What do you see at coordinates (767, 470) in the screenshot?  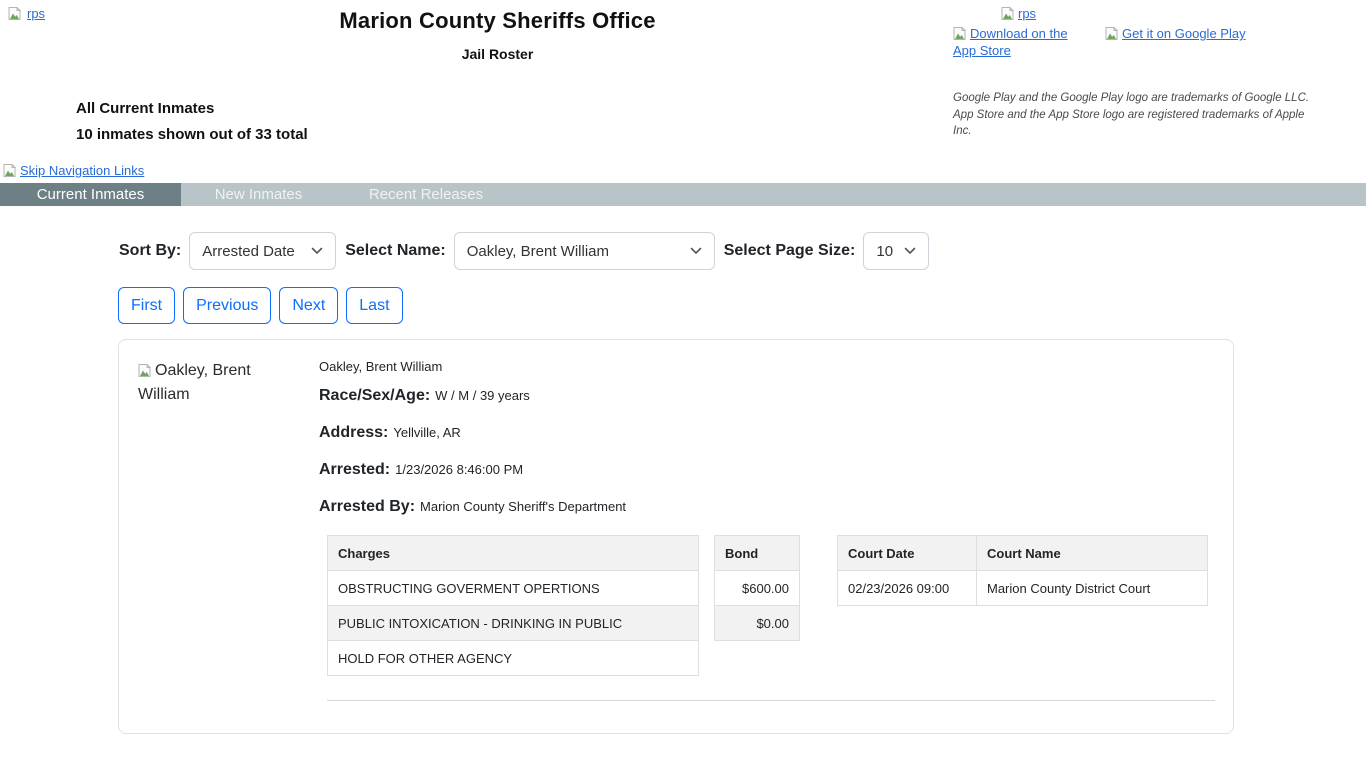 I see `arrested-line: Arrested: 1/23/2026 8:46:00 PM` at bounding box center [767, 470].